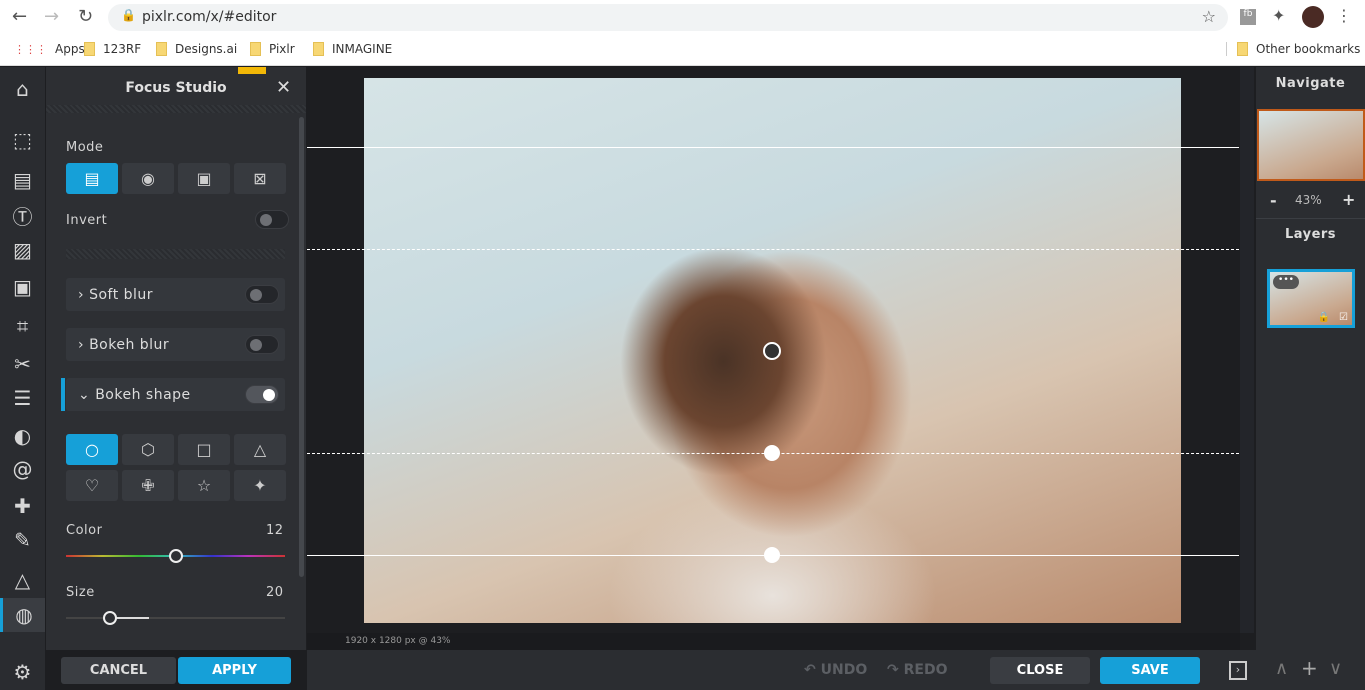 This screenshot has width=1365, height=690. What do you see at coordinates (1324, 317) in the screenshot?
I see `layer-lock-icon: 🔒` at bounding box center [1324, 317].